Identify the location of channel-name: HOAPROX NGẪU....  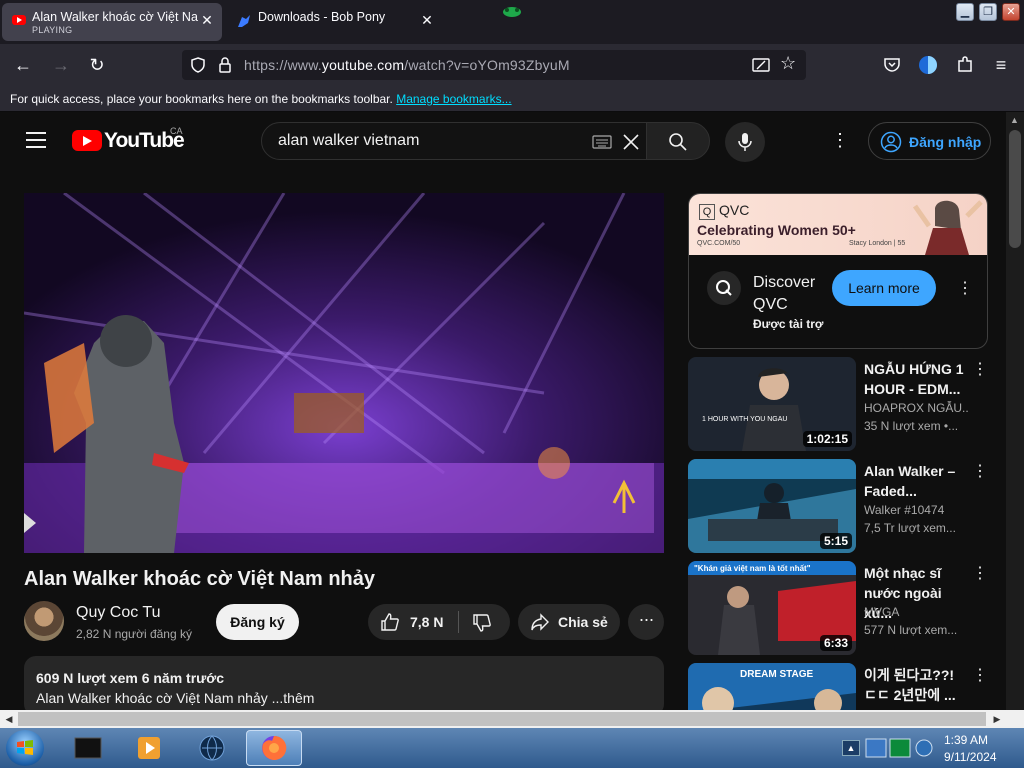
(916, 408).